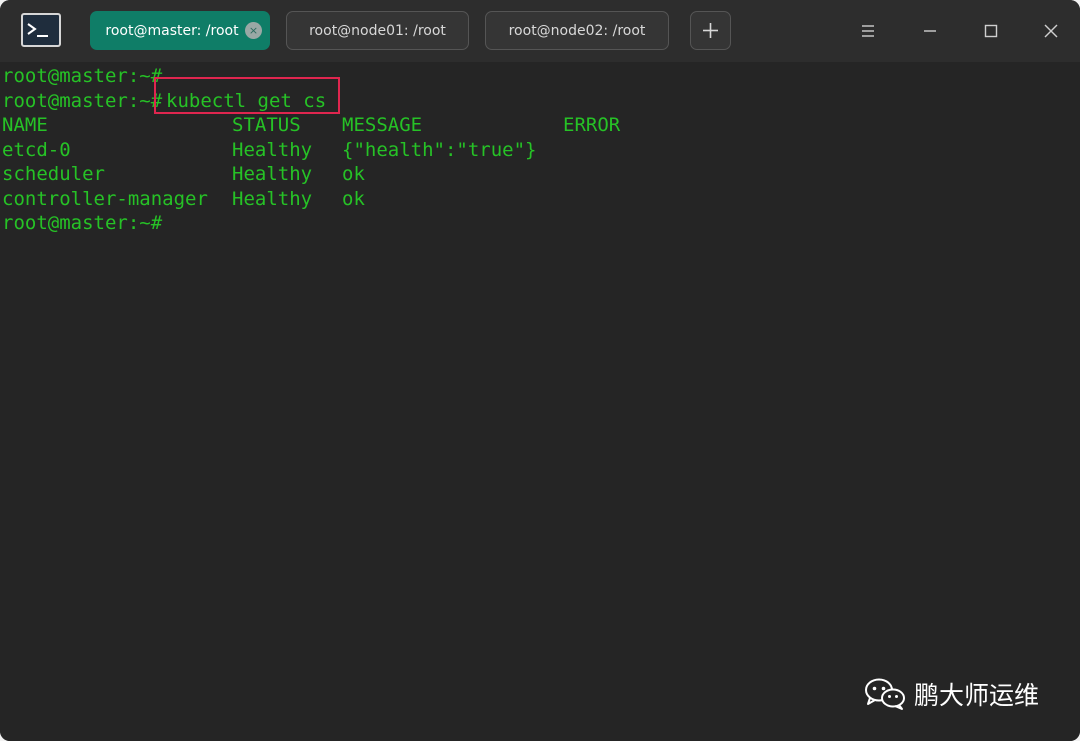 This screenshot has height=741, width=1080. What do you see at coordinates (172, 30) in the screenshot?
I see `tab-label: root@master: /root` at bounding box center [172, 30].